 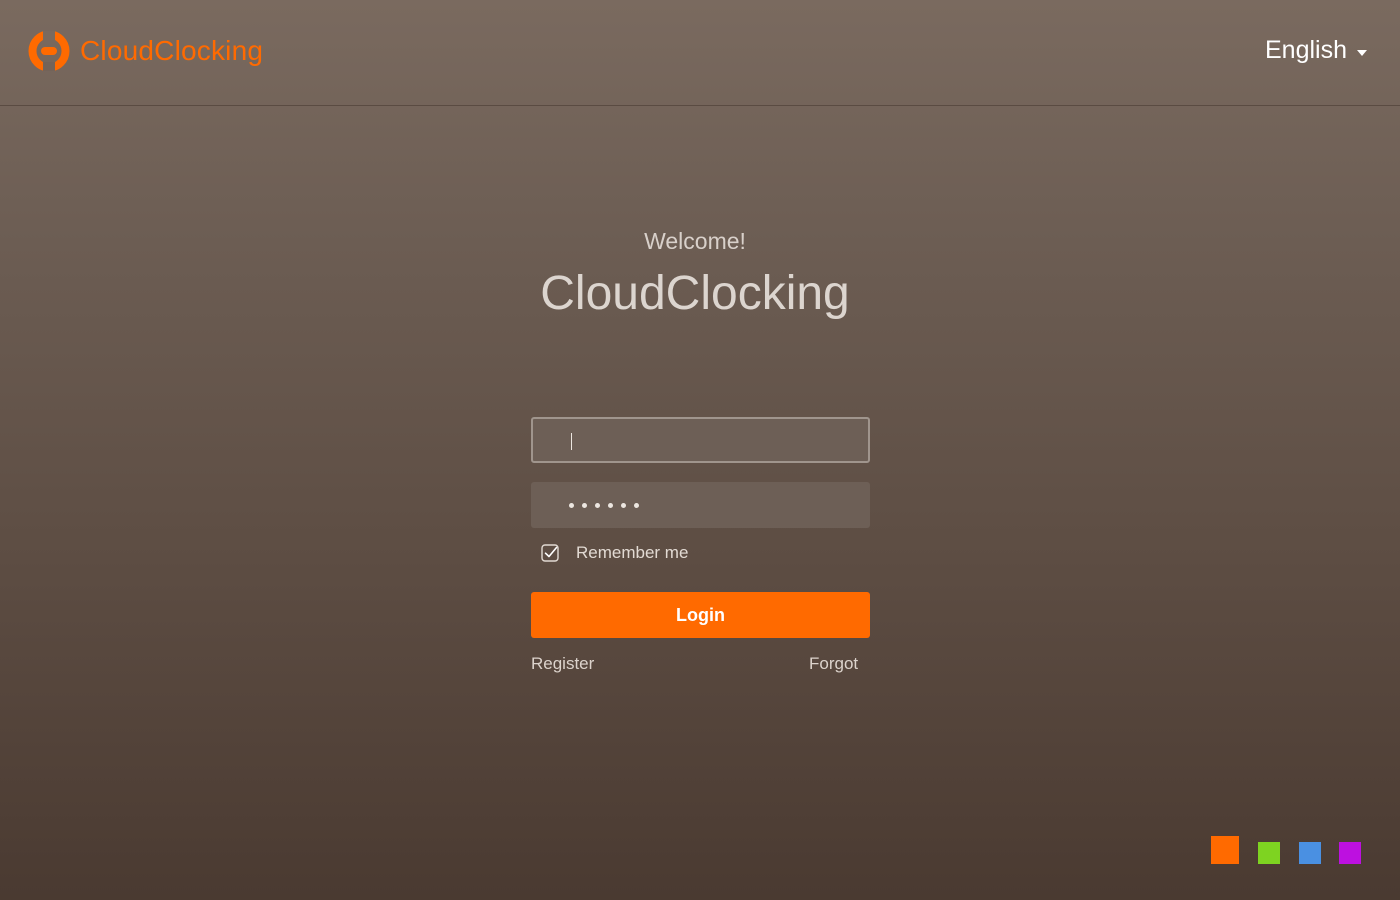 I want to click on theme-swatch-green, so click(x=1269, y=853).